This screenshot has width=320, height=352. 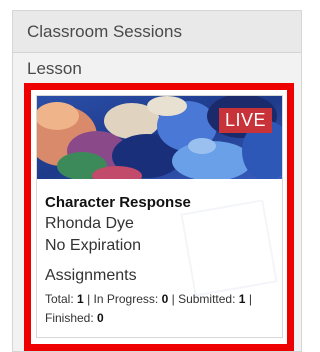 What do you see at coordinates (242, 299) in the screenshot?
I see `stat-submitted-value: 1` at bounding box center [242, 299].